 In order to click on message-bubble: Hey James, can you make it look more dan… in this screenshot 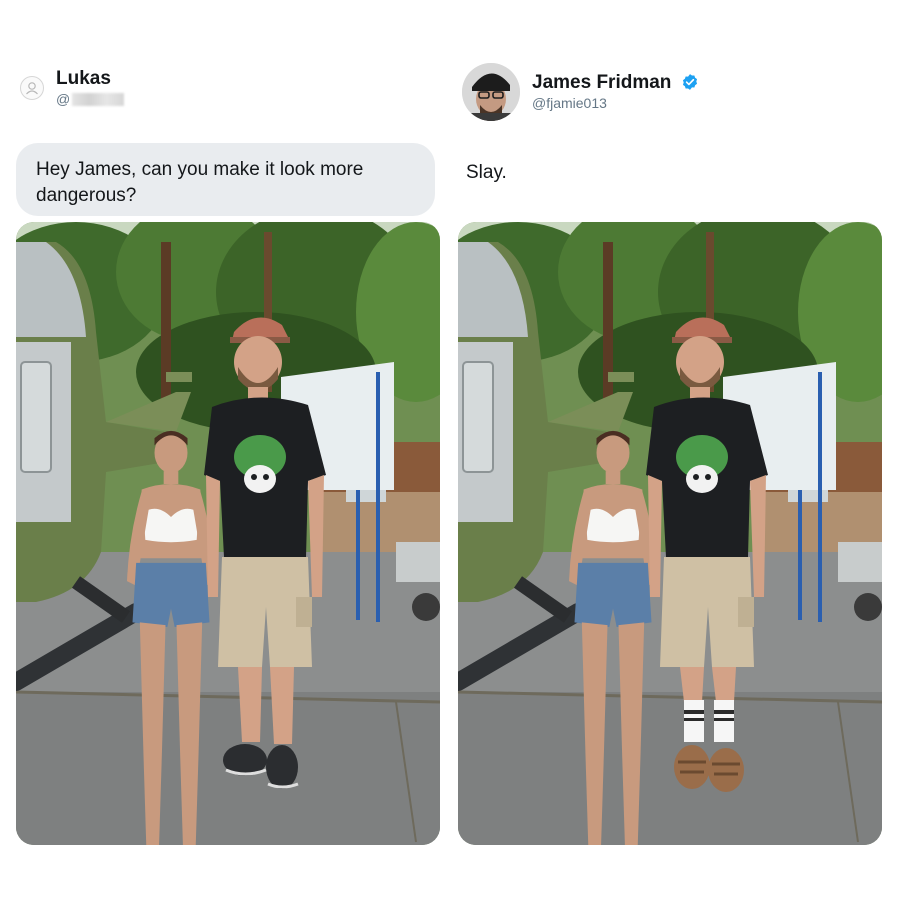, I will do `click(225, 179)`.